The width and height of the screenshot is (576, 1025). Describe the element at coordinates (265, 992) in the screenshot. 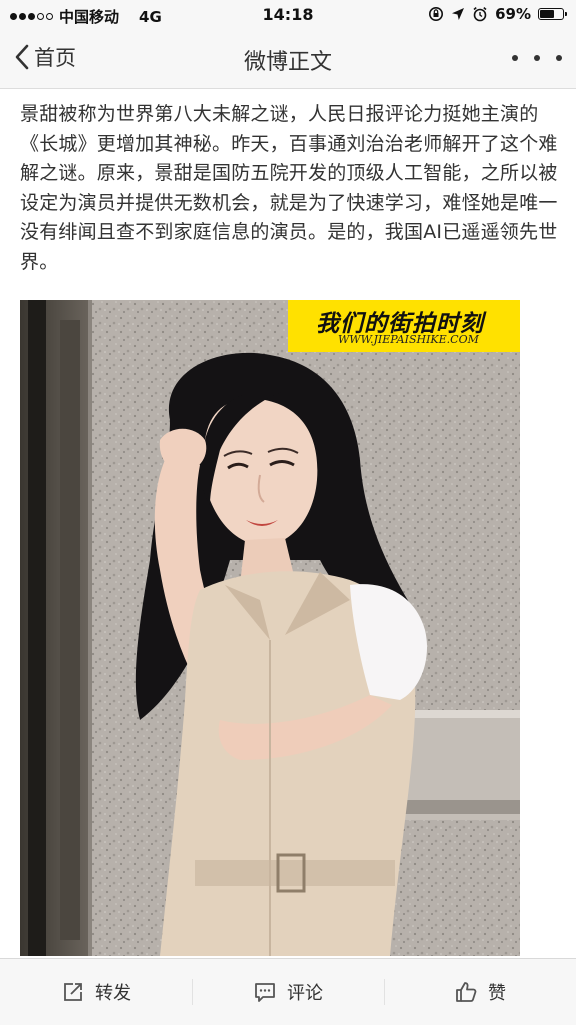

I see `comment-icon` at that location.